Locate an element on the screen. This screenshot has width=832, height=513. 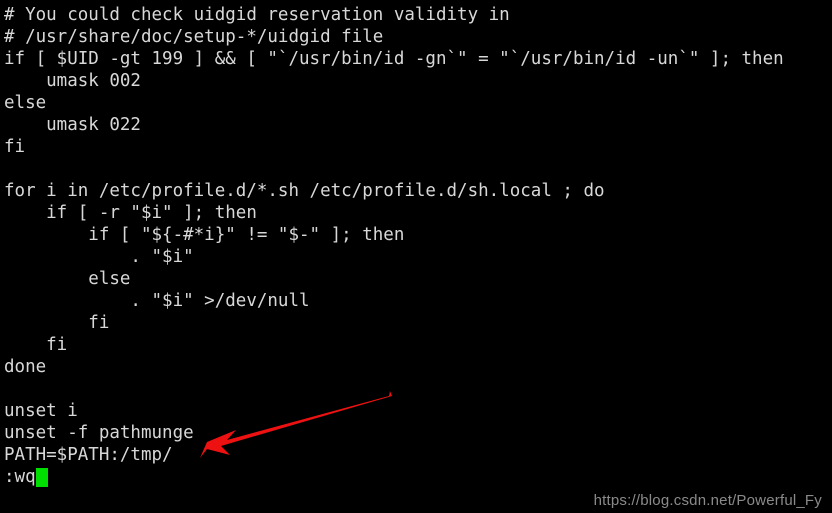
code-line-path: PATH=$PATH:/tmp/ is located at coordinates (88, 455).